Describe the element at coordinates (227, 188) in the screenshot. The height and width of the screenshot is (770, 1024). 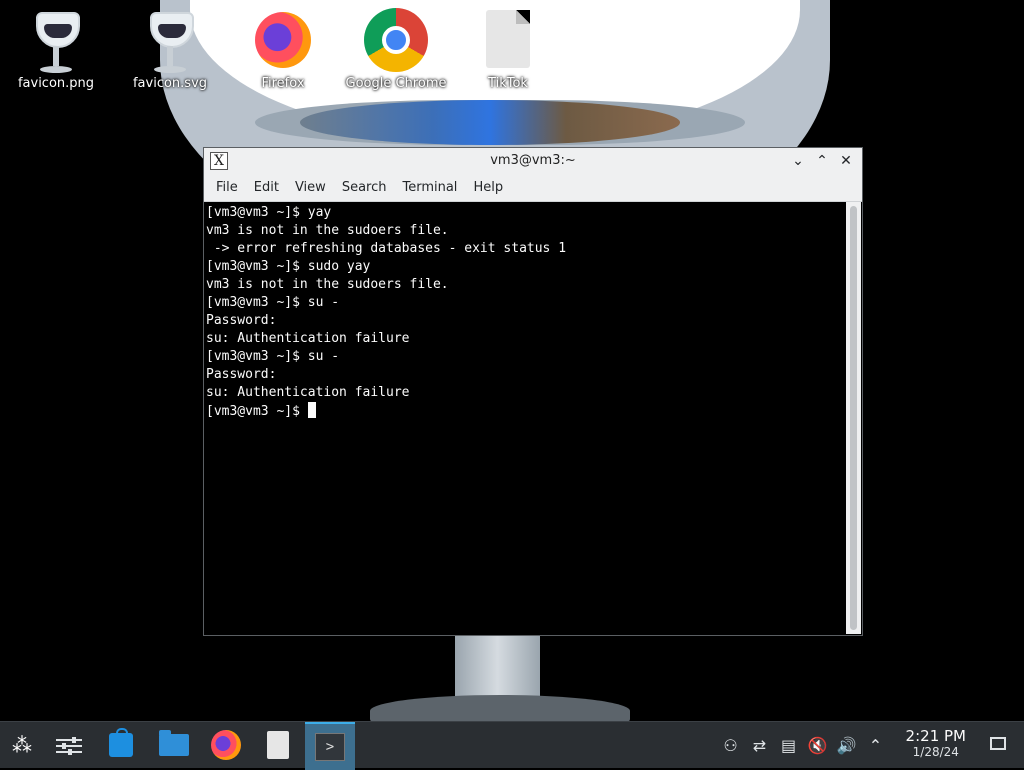
I see `menu-file: File` at that location.